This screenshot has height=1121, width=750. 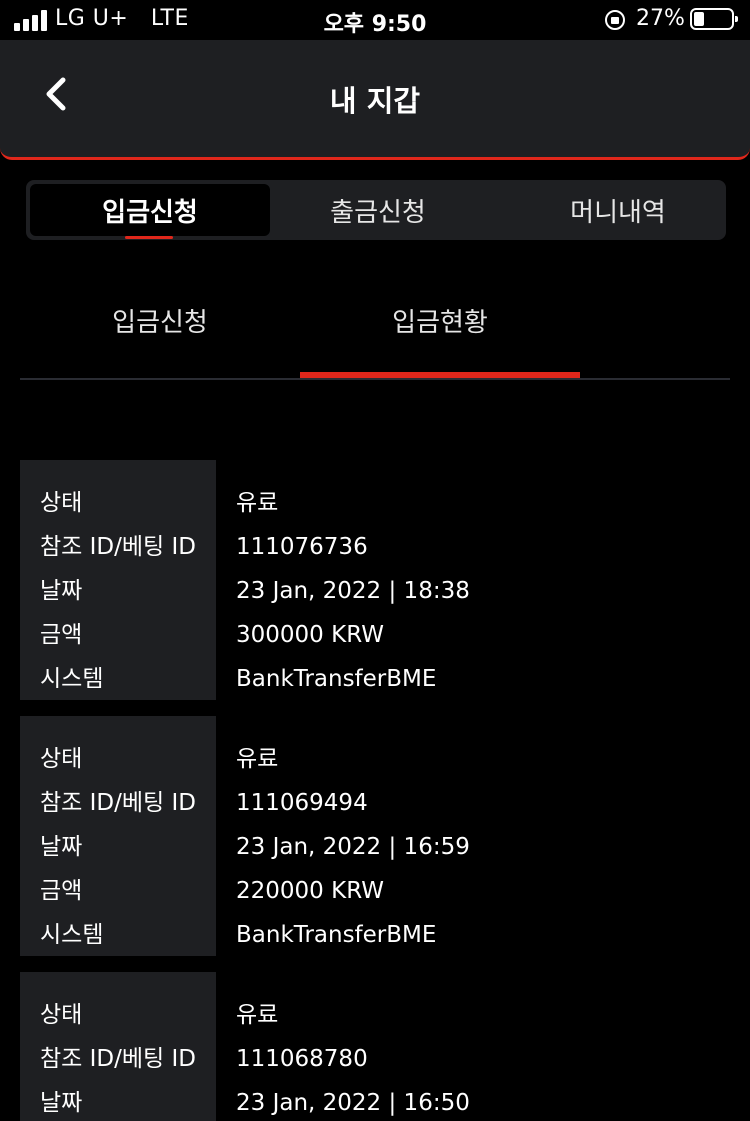 What do you see at coordinates (714, 19) in the screenshot?
I see `battery-icon` at bounding box center [714, 19].